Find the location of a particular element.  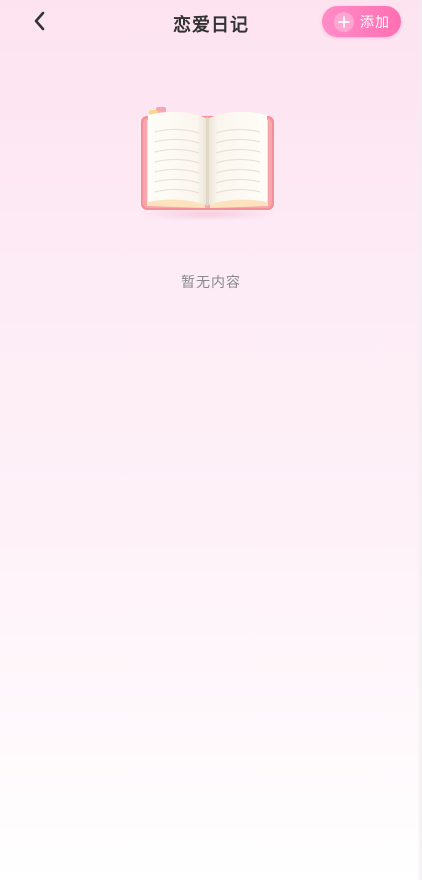

add-button-label: 添加 is located at coordinates (375, 22).